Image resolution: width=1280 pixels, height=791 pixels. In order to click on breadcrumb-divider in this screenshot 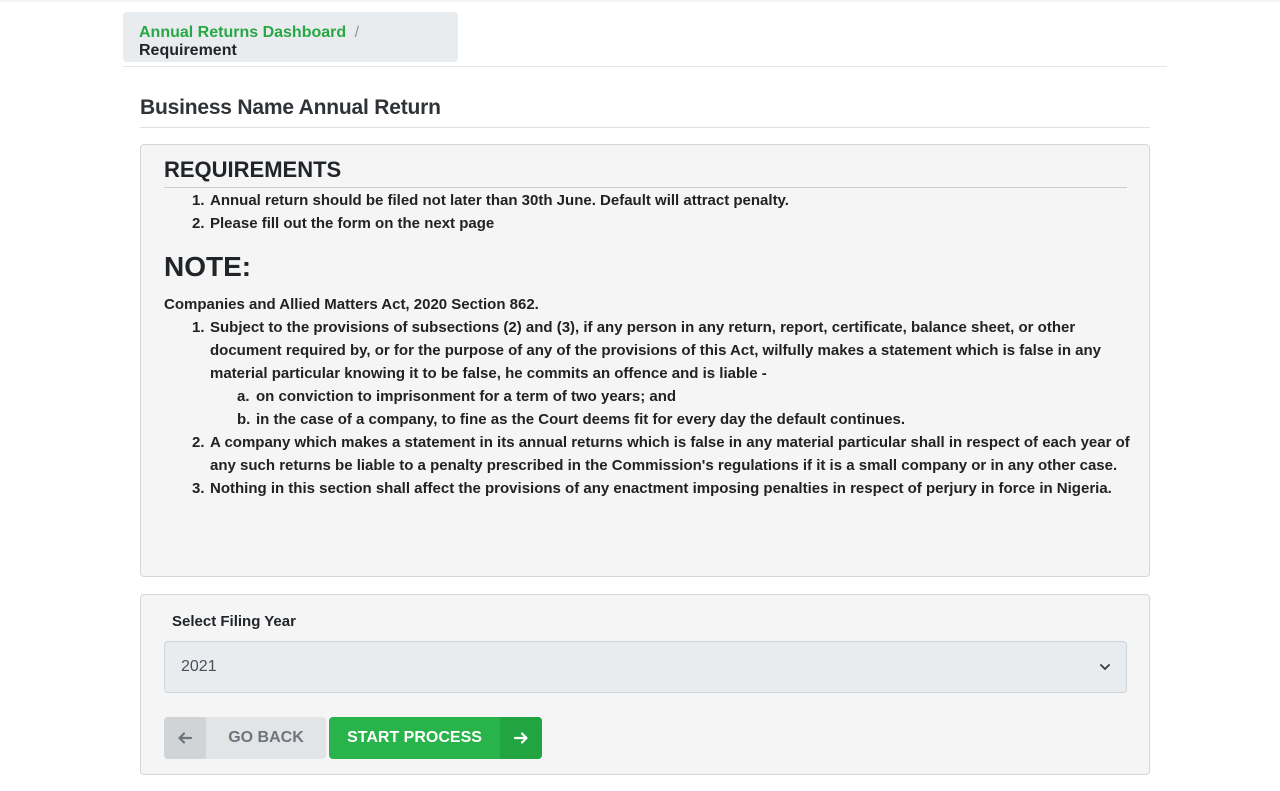, I will do `click(645, 66)`.